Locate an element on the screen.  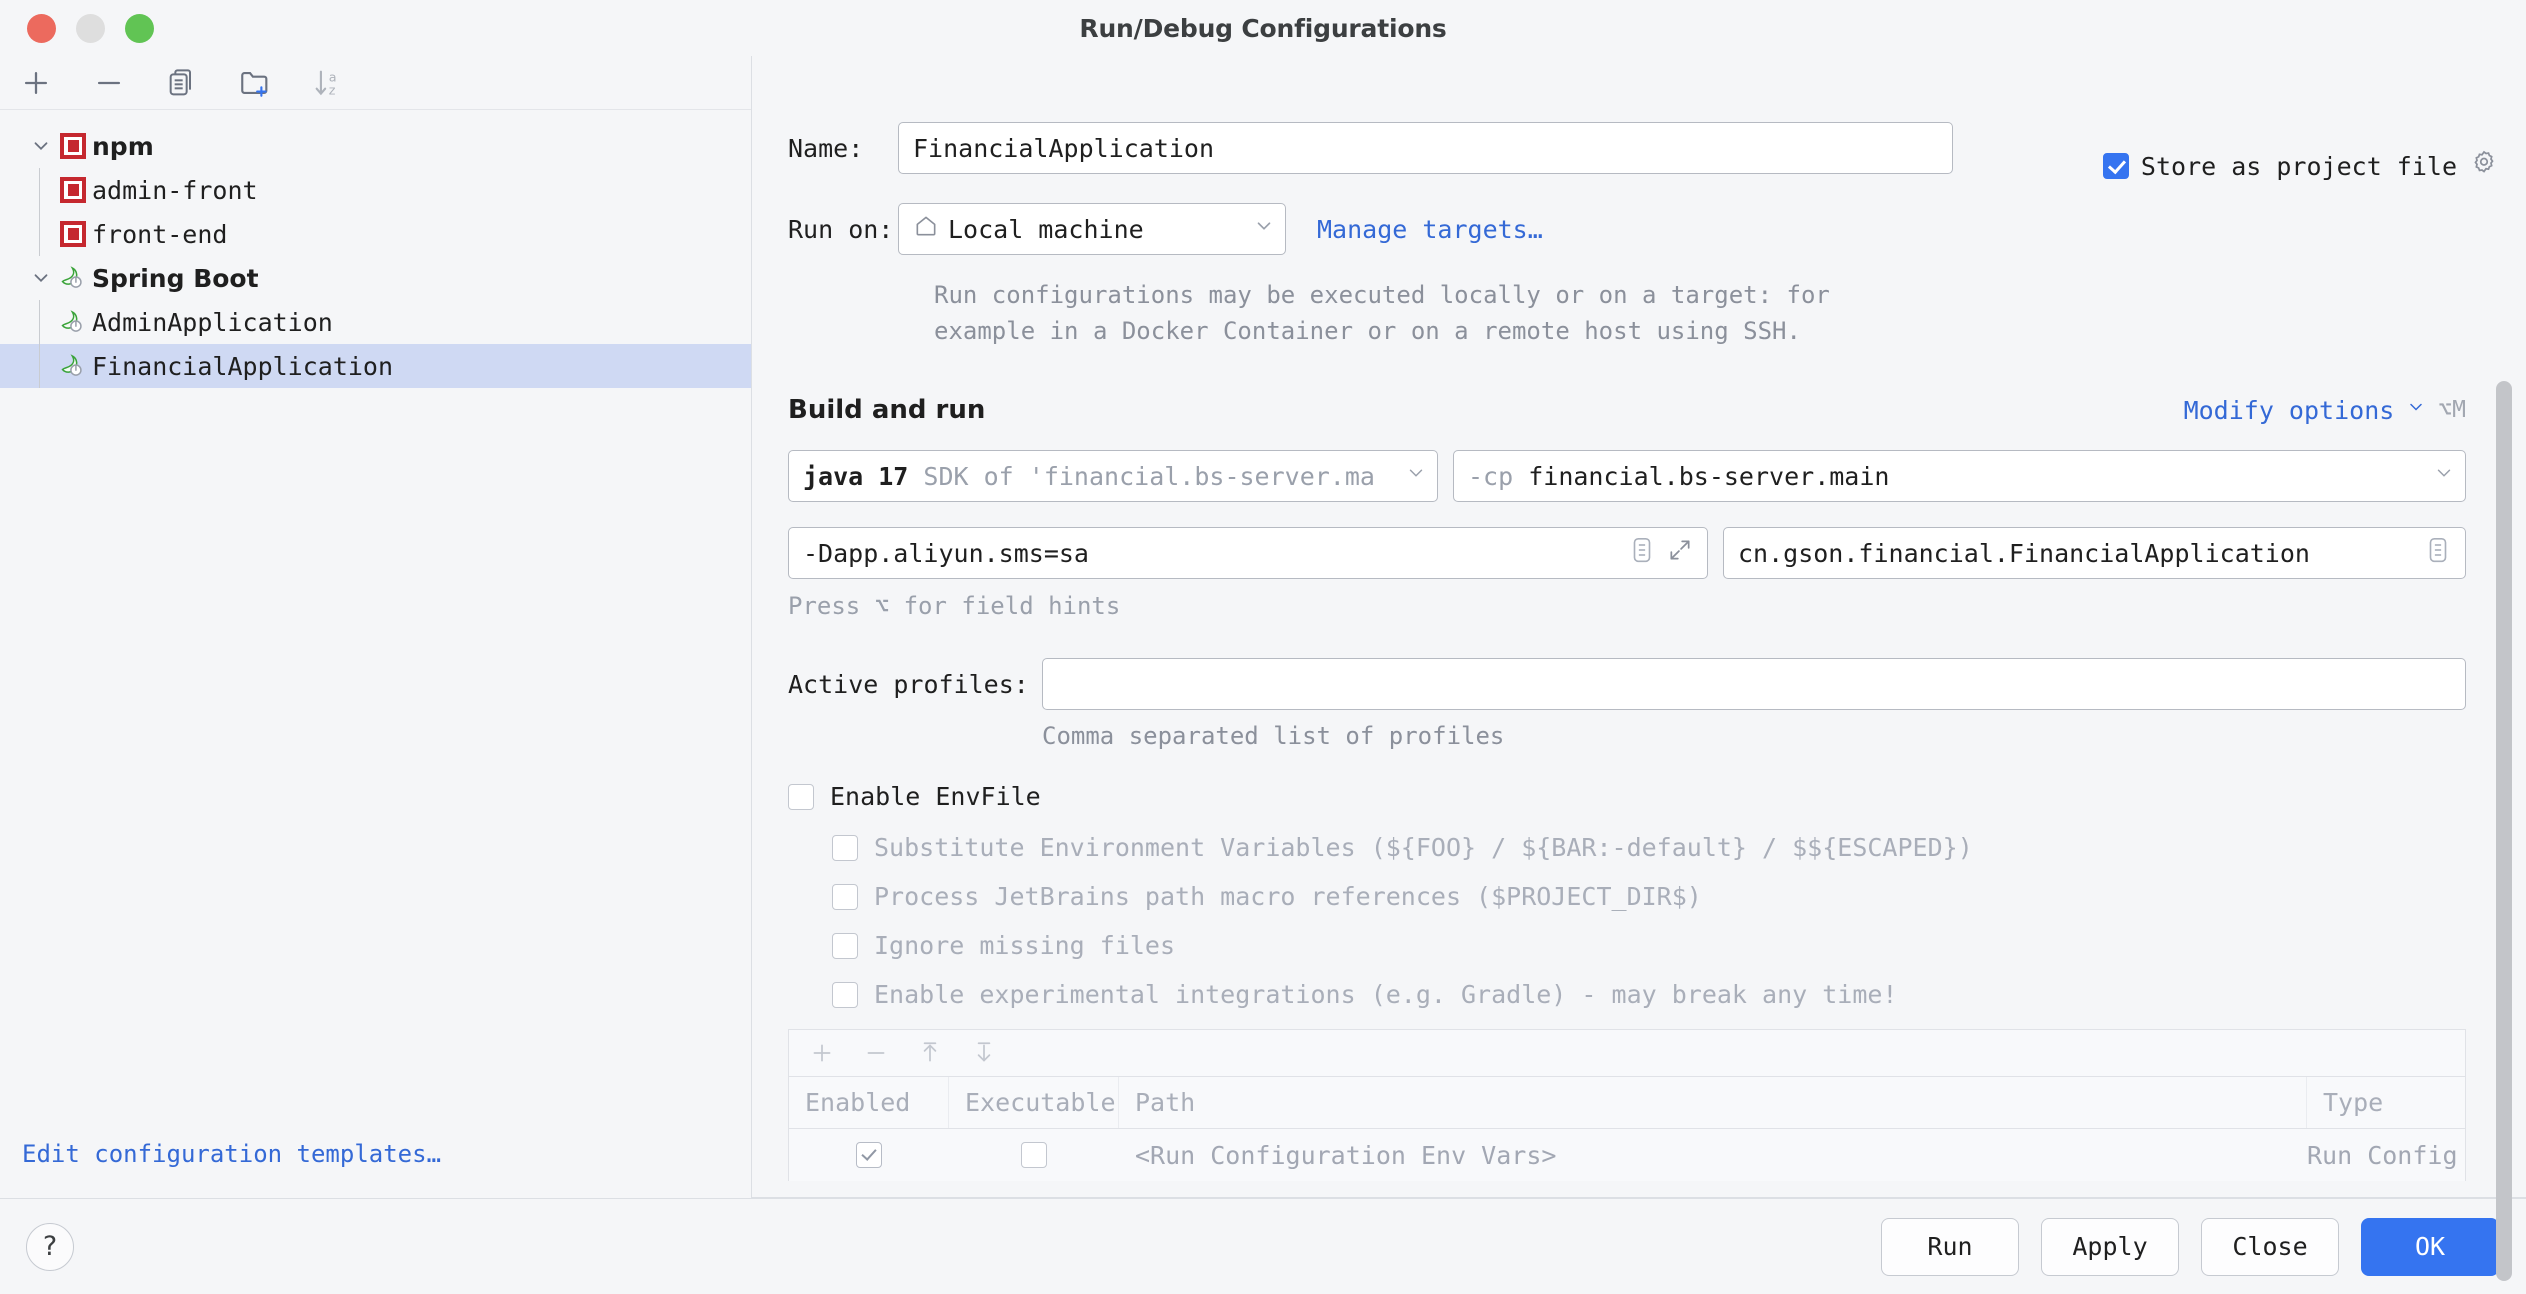
tree-item-label: admin-front is located at coordinates (175, 190).